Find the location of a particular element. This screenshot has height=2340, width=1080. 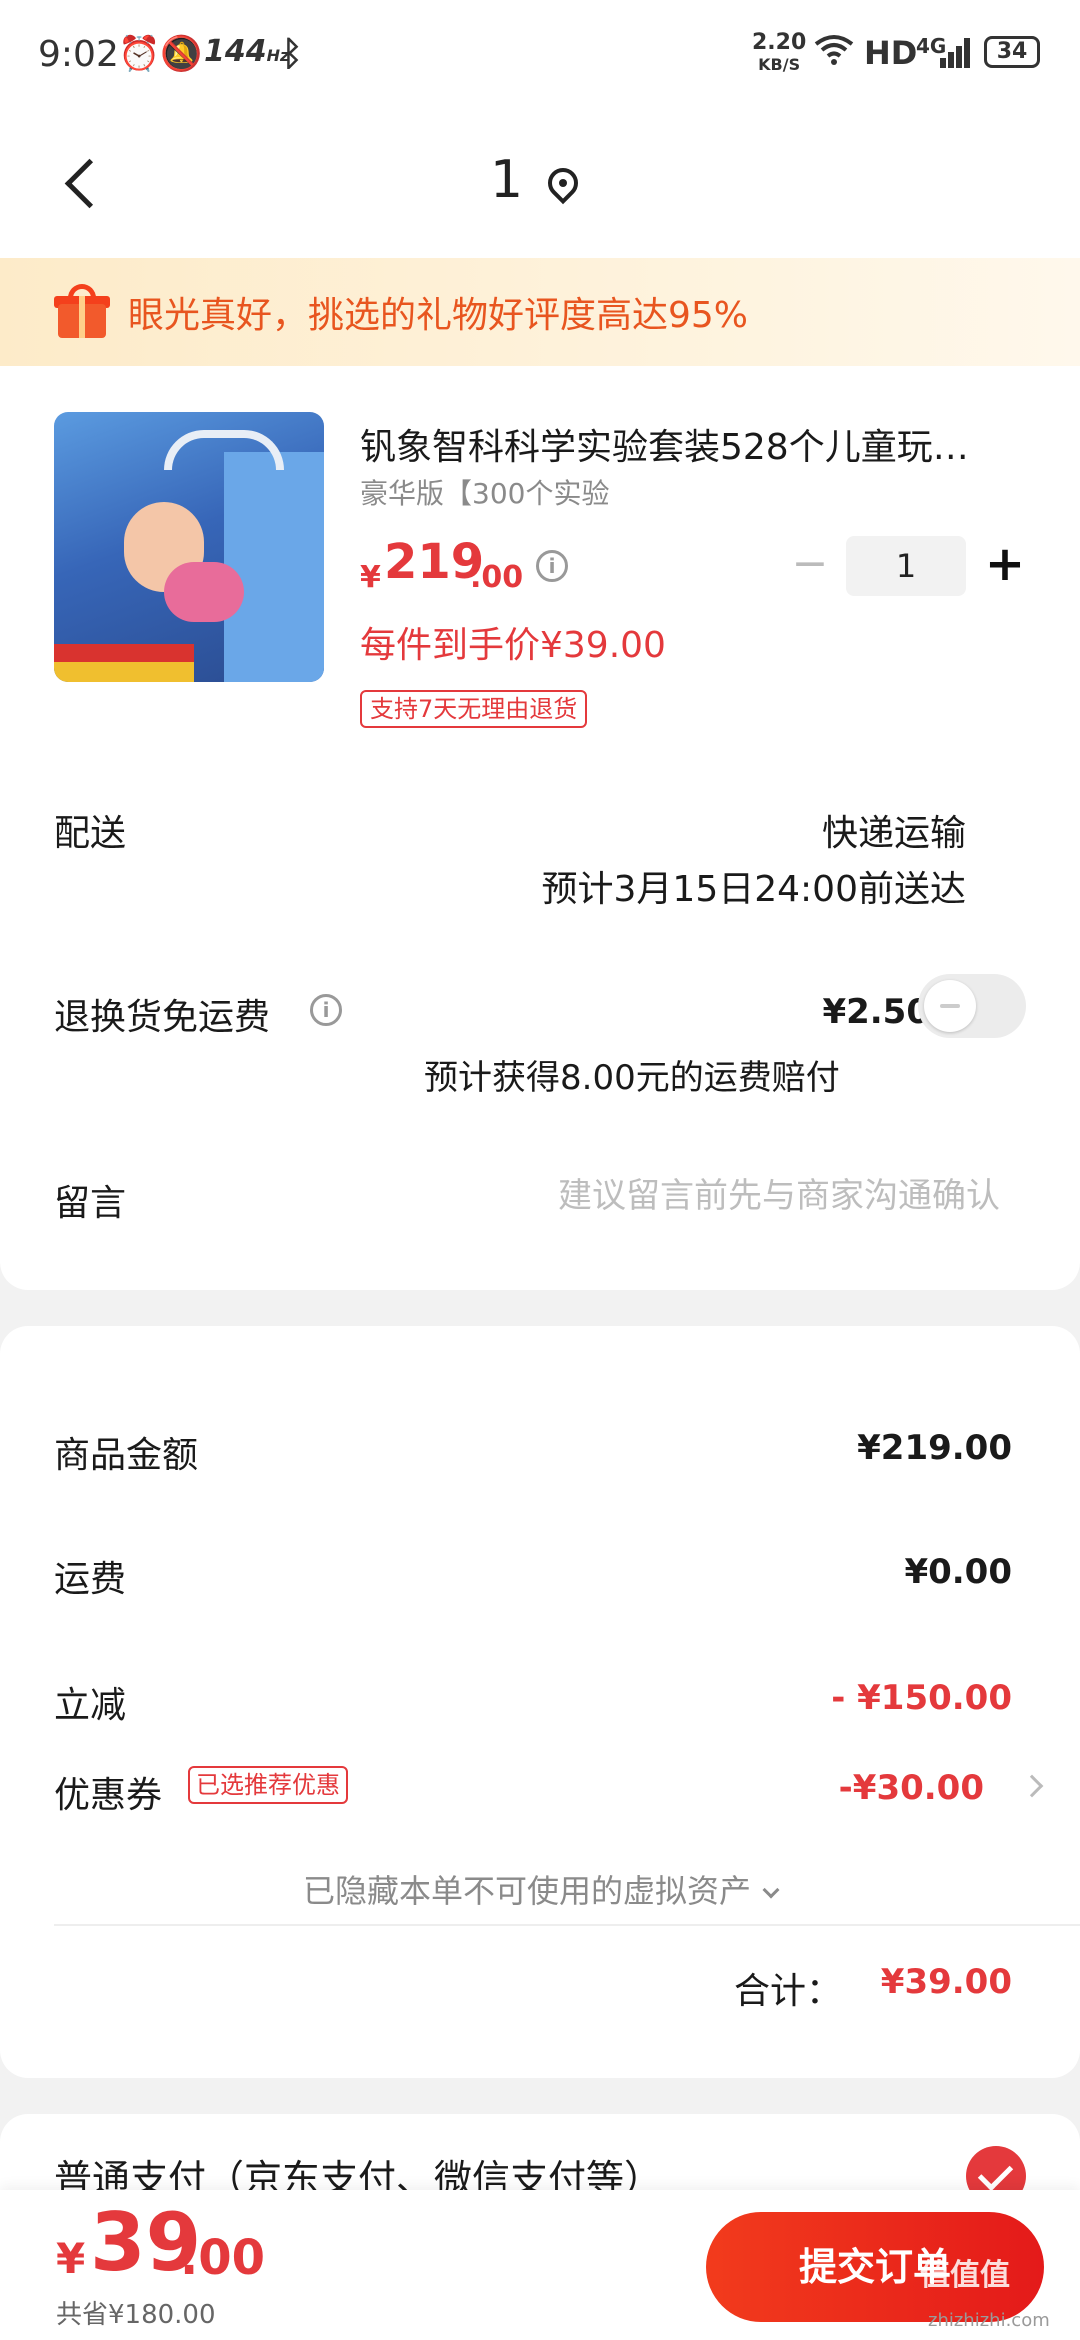

banner-text: 眼光真好，挑选的礼物好评度高达95% is located at coordinates (438, 315).